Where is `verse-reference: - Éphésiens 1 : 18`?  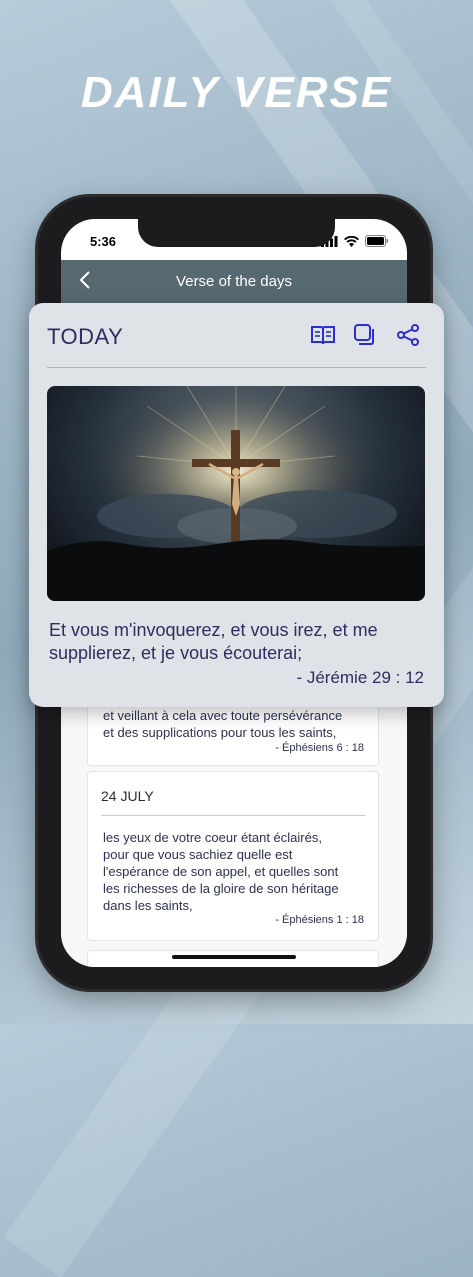 verse-reference: - Éphésiens 1 : 18 is located at coordinates (319, 920).